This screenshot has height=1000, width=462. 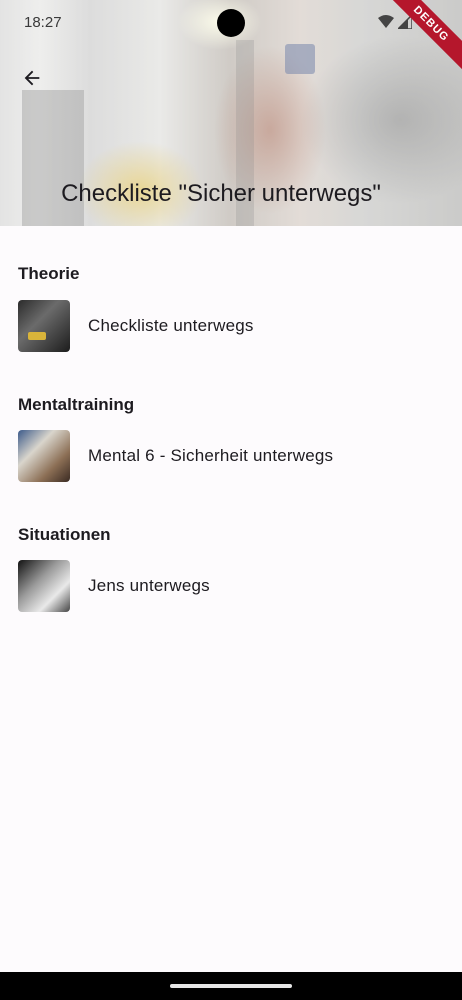 I want to click on wifi-icon, so click(x=386, y=21).